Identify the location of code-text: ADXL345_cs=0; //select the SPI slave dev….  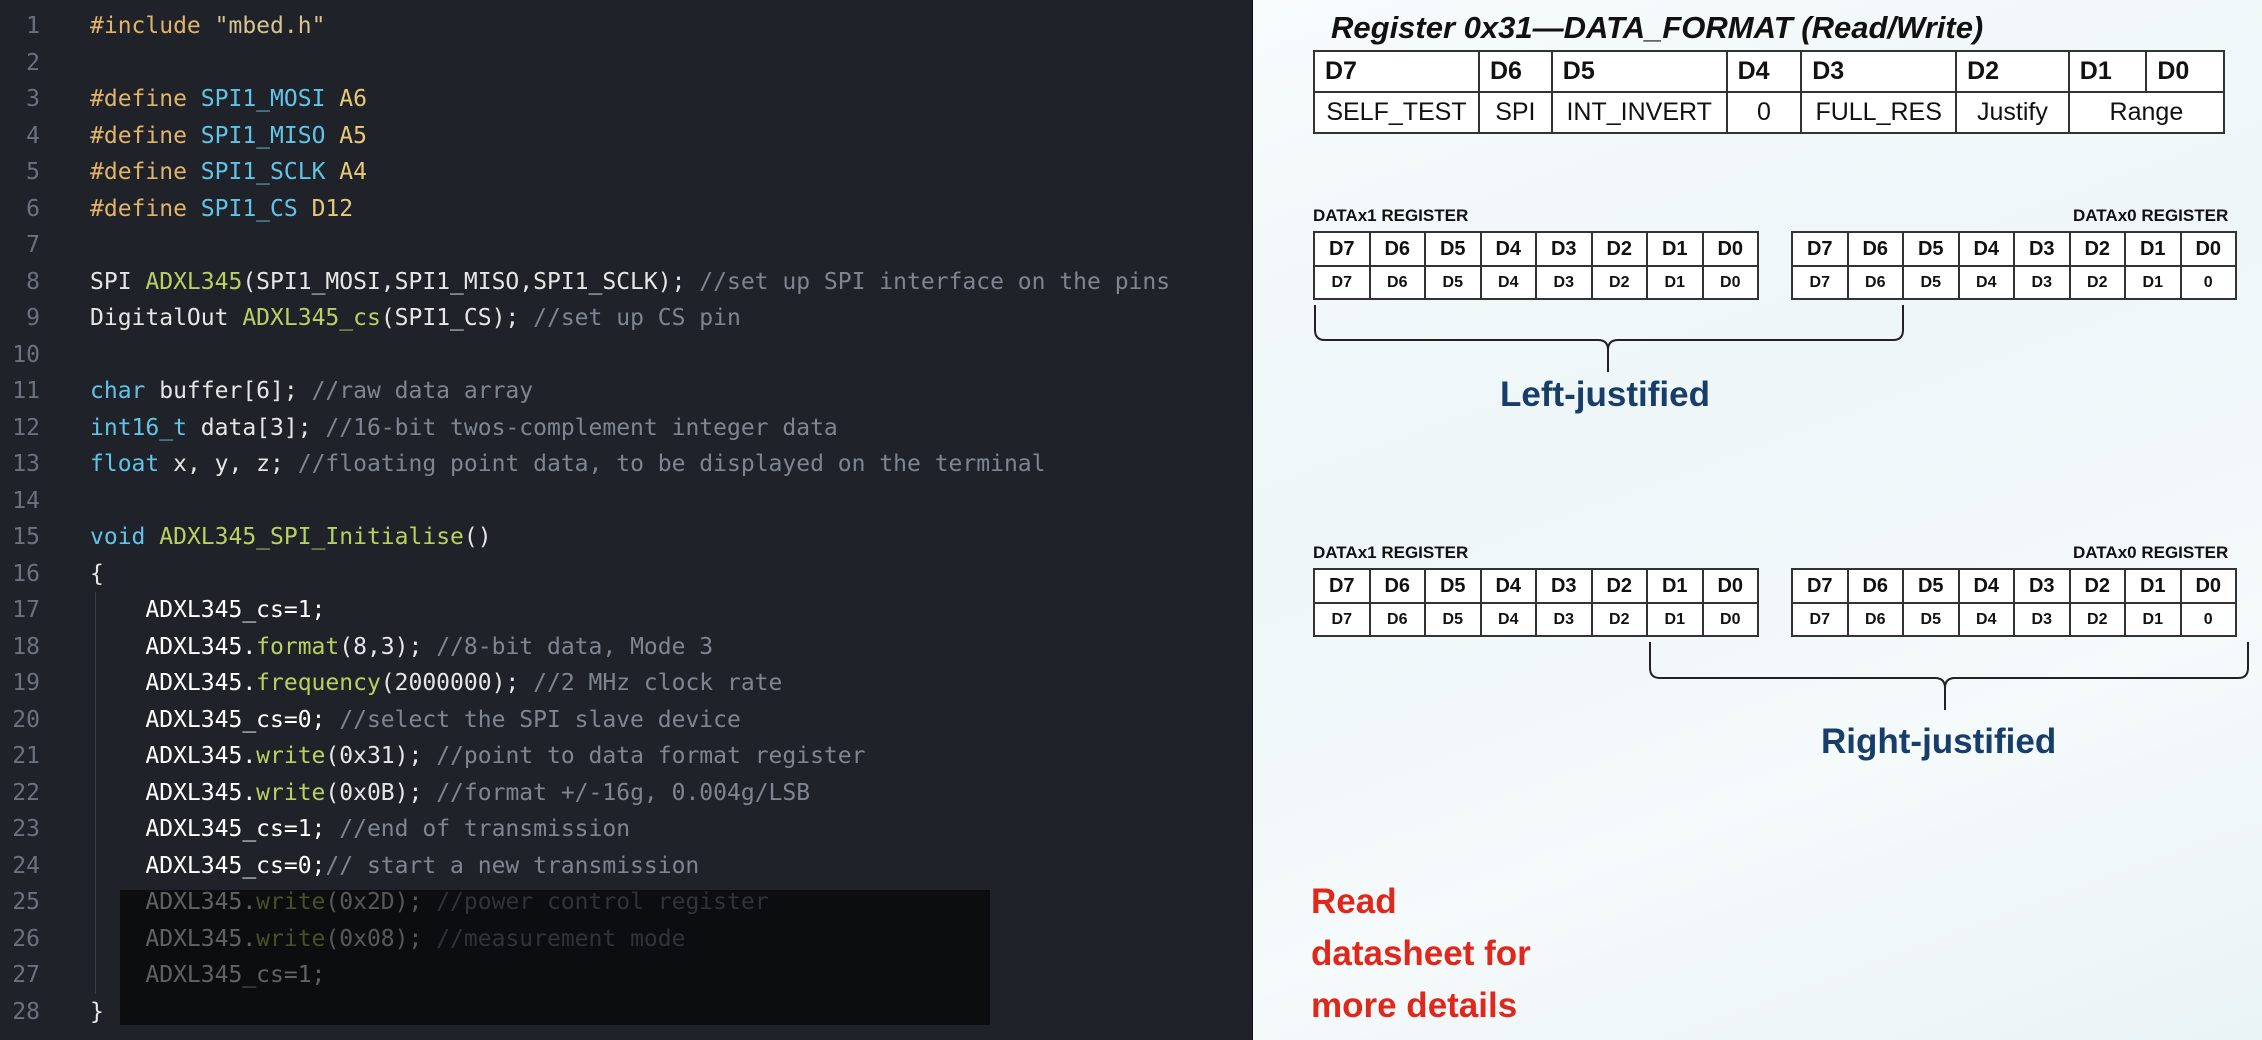
(443, 719).